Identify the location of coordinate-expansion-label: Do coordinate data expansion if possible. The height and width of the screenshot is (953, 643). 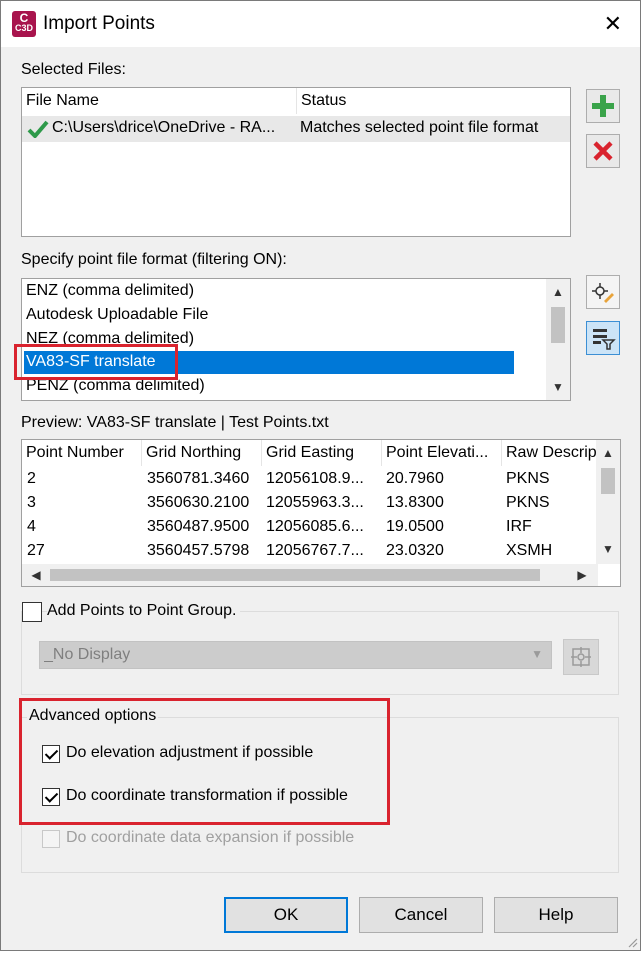
(210, 837).